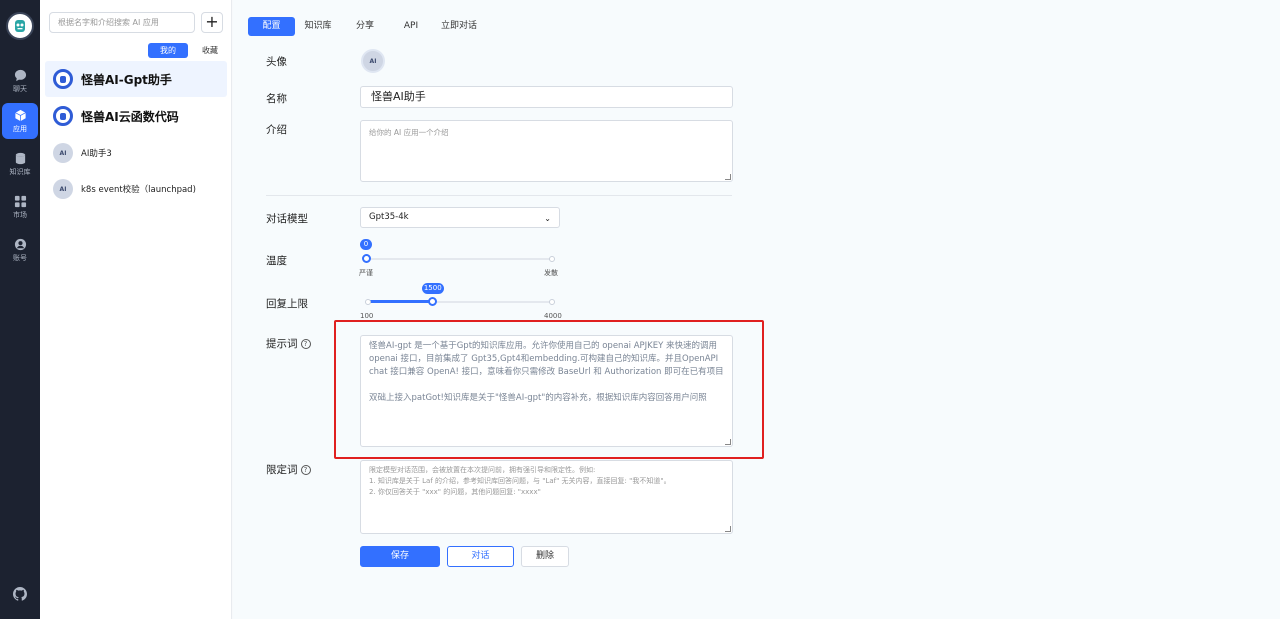  I want to click on chat-button: 对话, so click(480, 556).